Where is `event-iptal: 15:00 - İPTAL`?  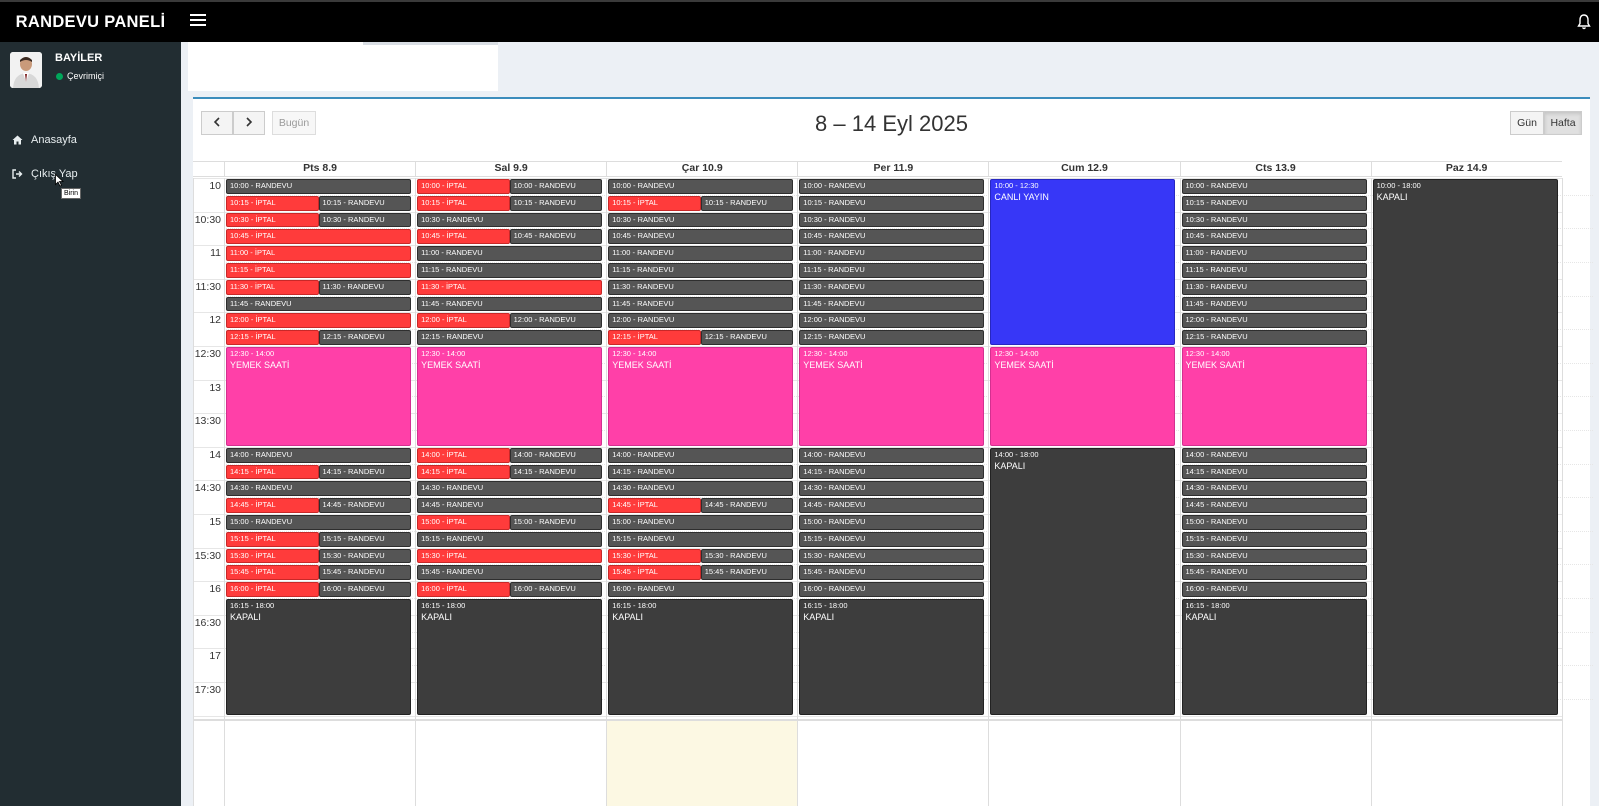
event-iptal: 15:00 - İPTAL is located at coordinates (463, 522).